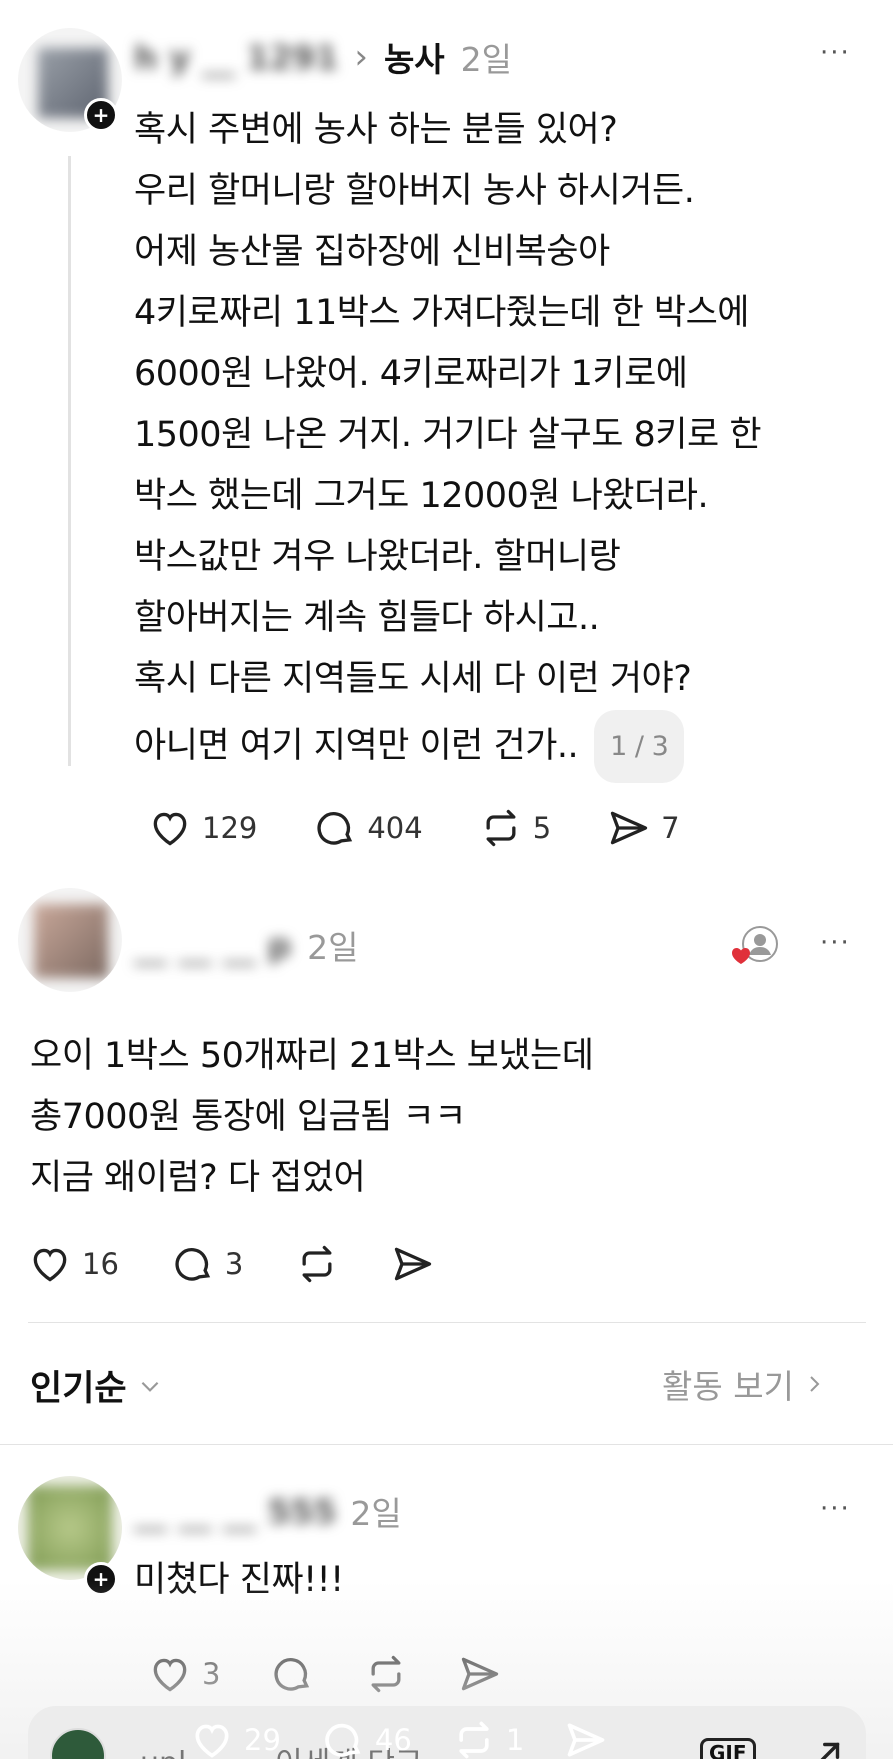  What do you see at coordinates (835, 943) in the screenshot?
I see `reply-more-icon: ···` at bounding box center [835, 943].